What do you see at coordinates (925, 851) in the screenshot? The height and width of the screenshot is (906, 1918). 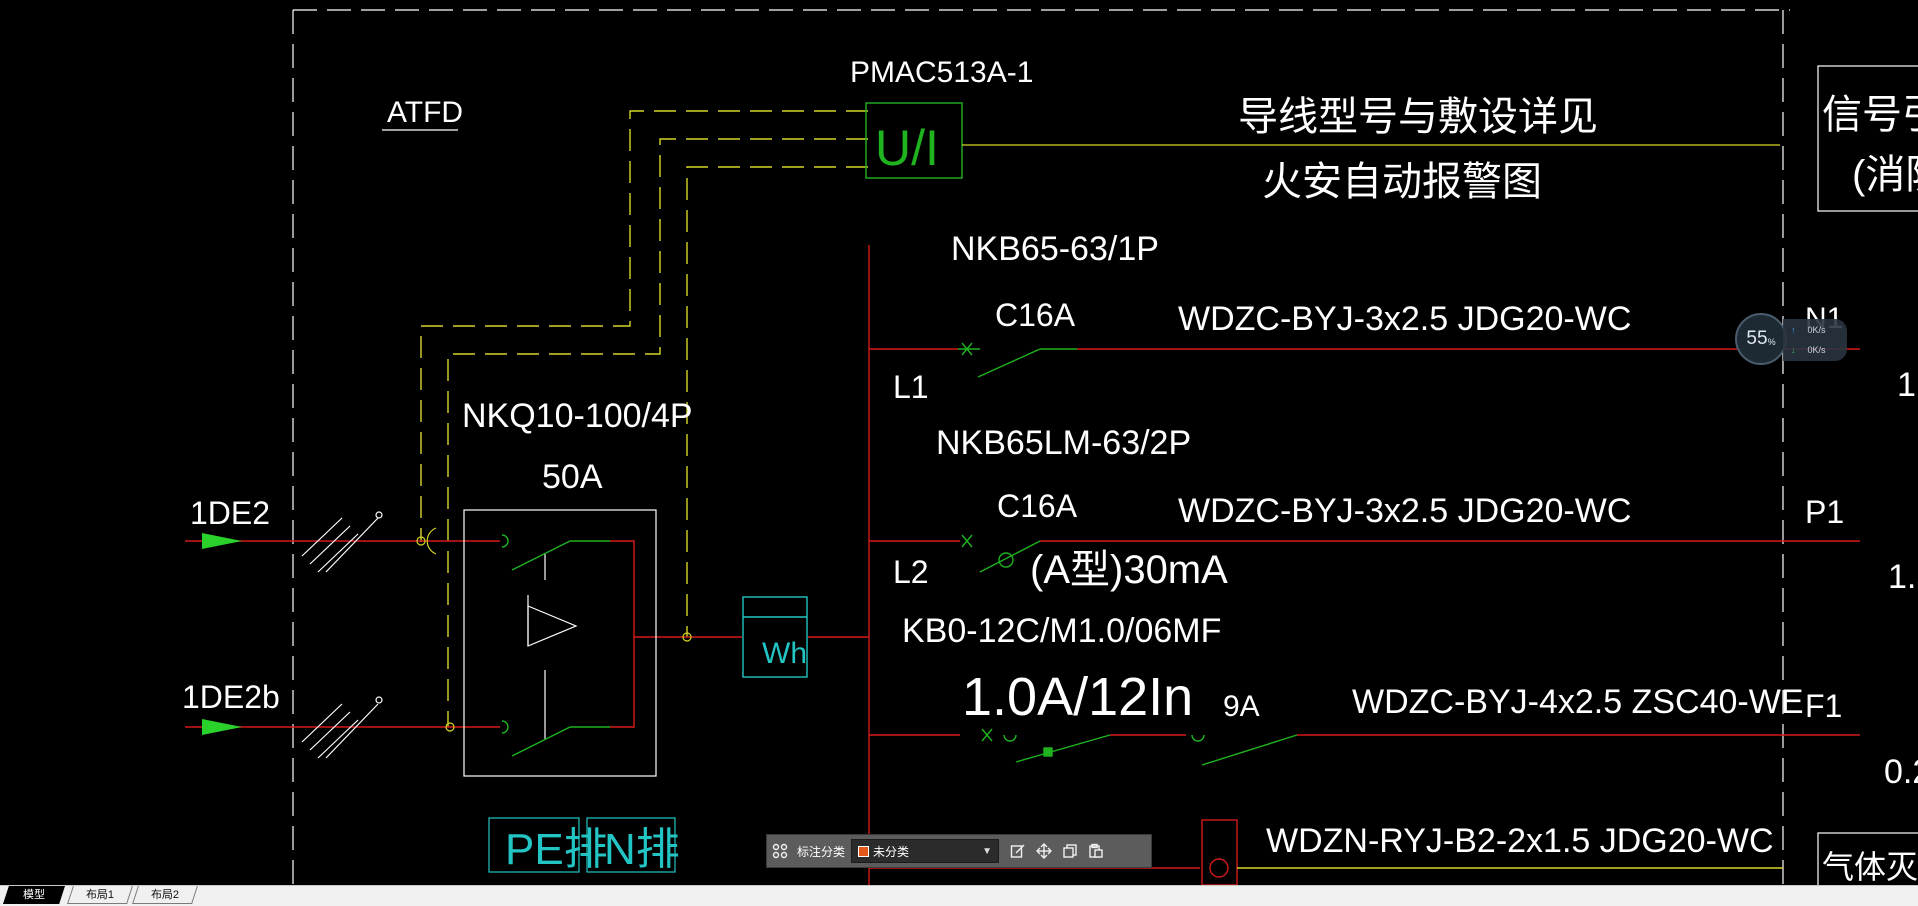 I see `annotation-category-select: 未分类 ▼` at bounding box center [925, 851].